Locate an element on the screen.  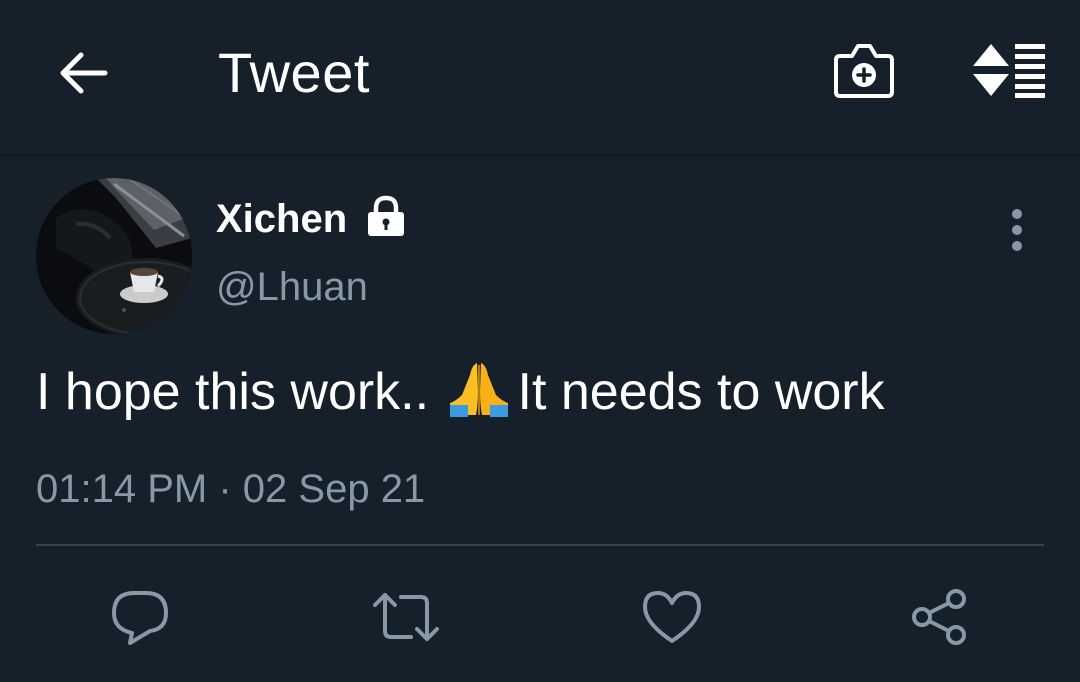
add-photo-button is located at coordinates (864, 71).